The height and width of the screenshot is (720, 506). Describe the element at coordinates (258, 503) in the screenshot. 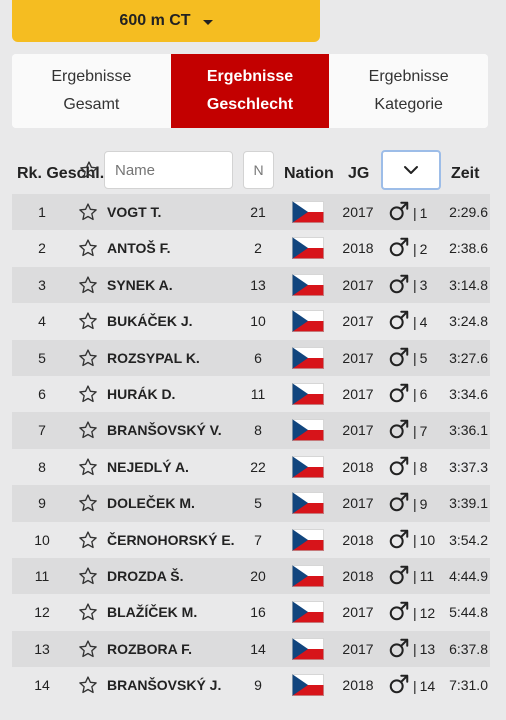

I see `bib-number: 5` at that location.